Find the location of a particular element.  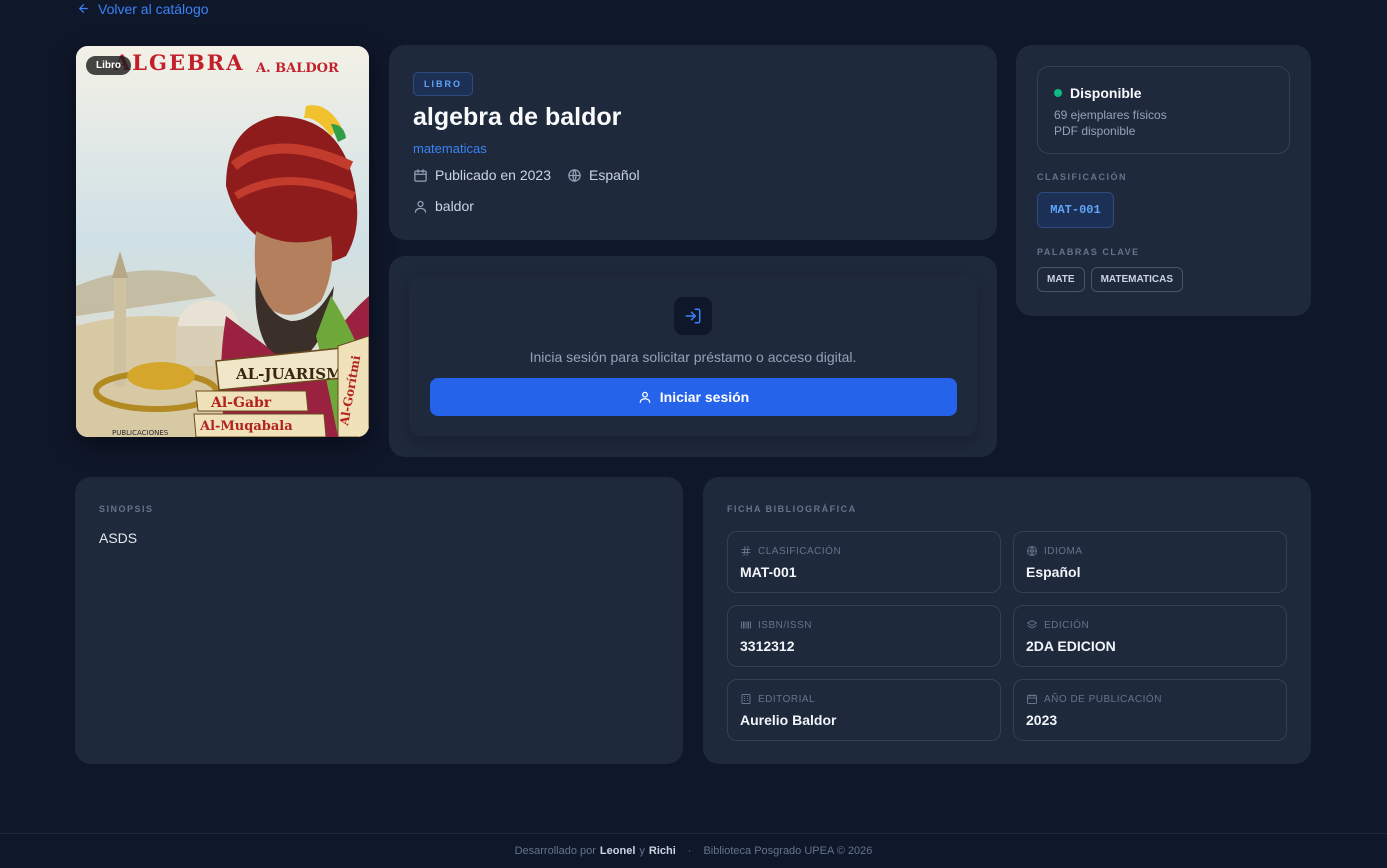

footer-dev-2: Richi is located at coordinates (662, 851).